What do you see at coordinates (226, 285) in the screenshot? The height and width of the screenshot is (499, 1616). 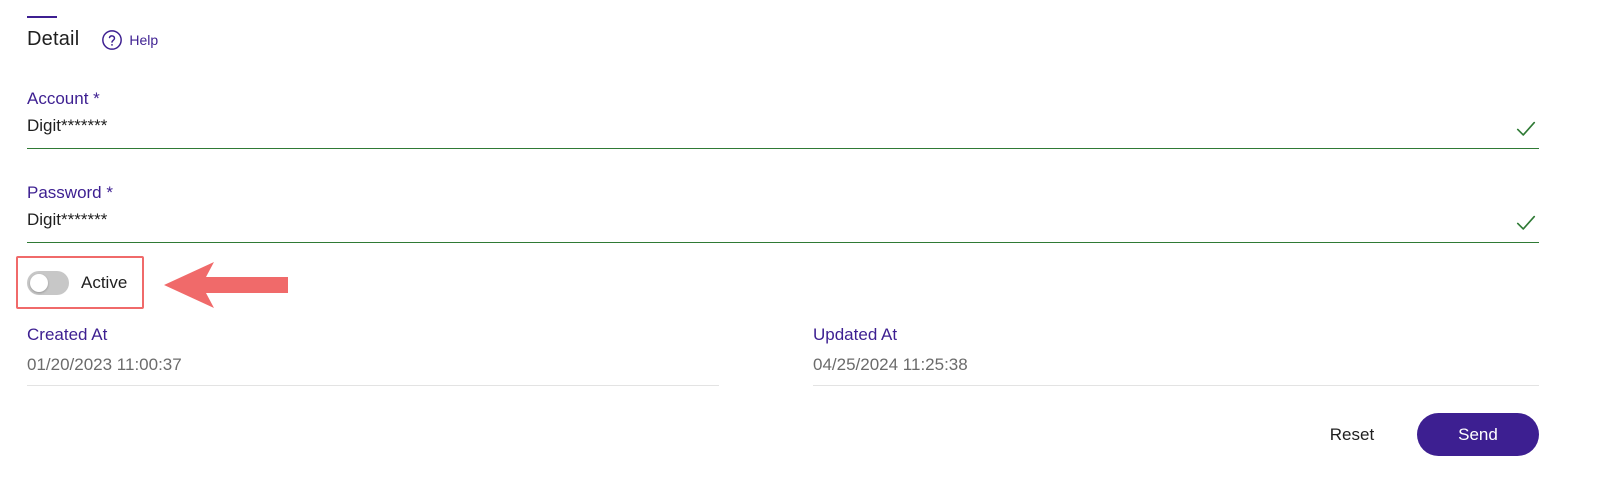 I see `arrow-left-icon` at bounding box center [226, 285].